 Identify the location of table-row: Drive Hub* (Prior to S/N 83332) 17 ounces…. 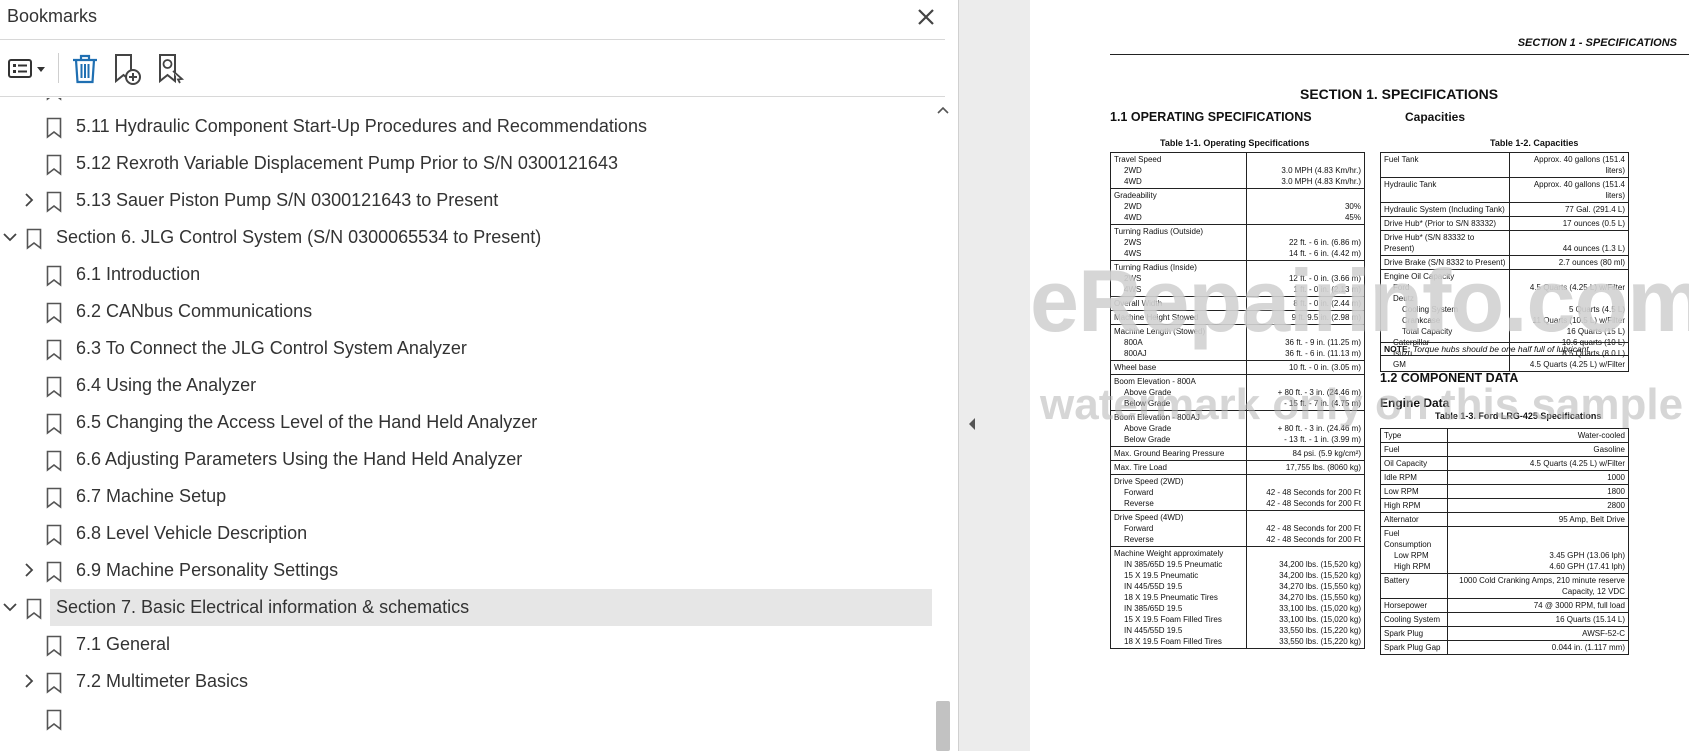
(1505, 223).